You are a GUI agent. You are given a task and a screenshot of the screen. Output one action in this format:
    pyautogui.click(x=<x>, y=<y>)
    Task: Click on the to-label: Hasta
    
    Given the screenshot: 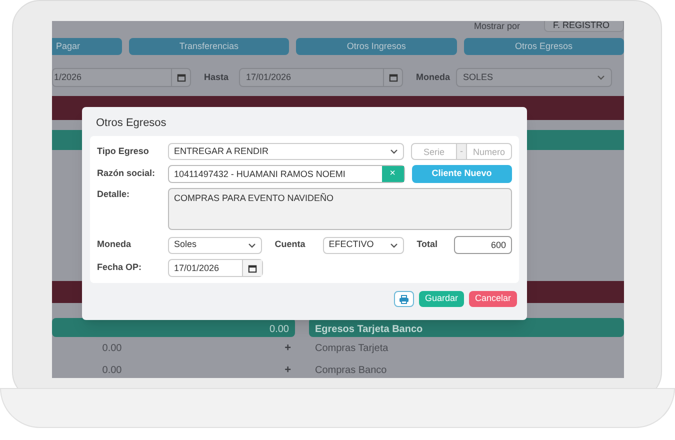 What is the action you would take?
    pyautogui.click(x=217, y=77)
    